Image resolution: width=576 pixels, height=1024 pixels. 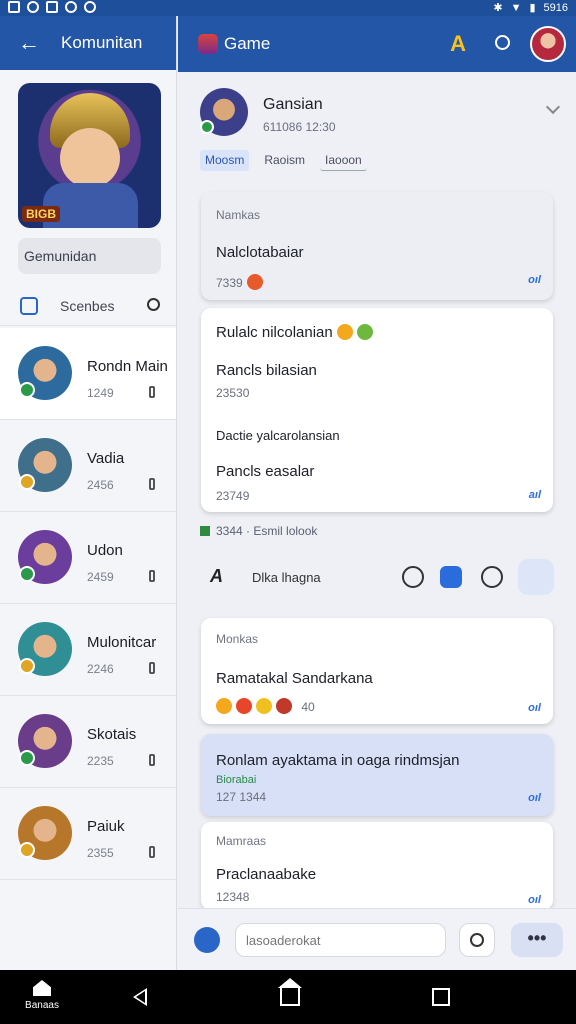 What do you see at coordinates (267, 531) in the screenshot?
I see `divider-text: 3344 · Esmil lolook` at bounding box center [267, 531].